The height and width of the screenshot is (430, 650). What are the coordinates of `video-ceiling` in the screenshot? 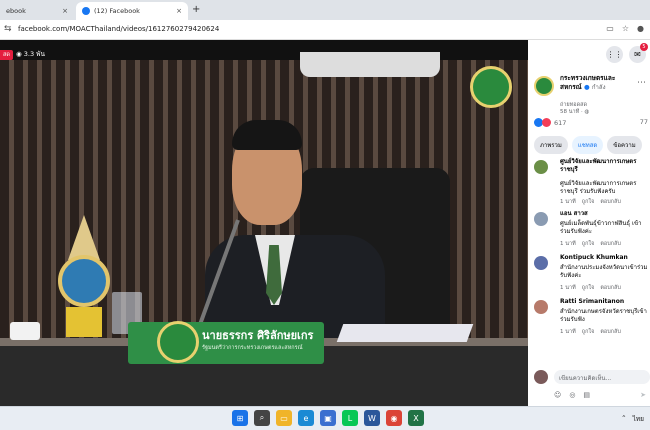 It's located at (264, 50).